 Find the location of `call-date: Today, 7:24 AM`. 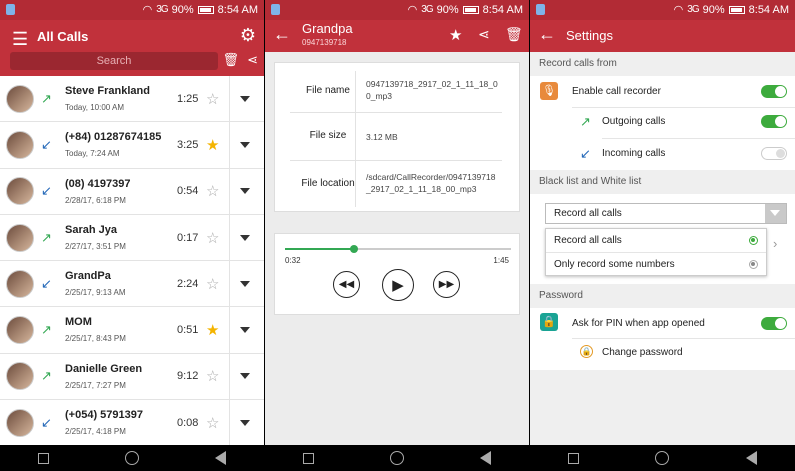

call-date: Today, 7:24 AM is located at coordinates (92, 154).